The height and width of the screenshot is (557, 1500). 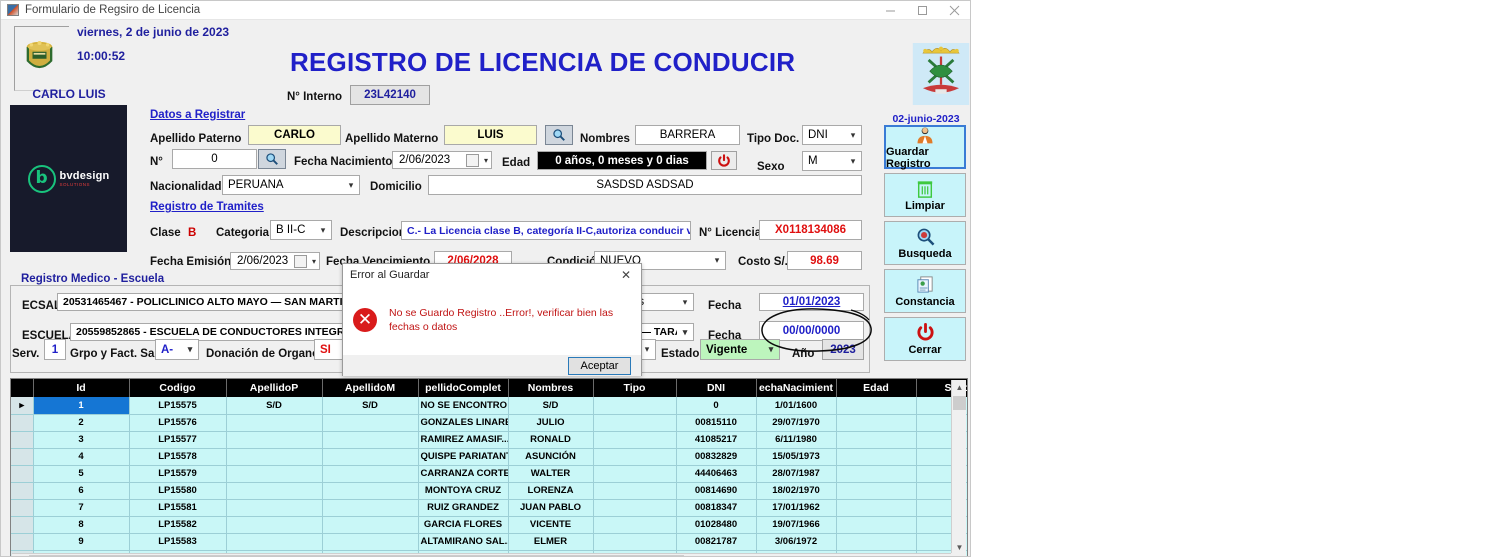 I want to click on cell-dni: 00815110, so click(x=716, y=423).